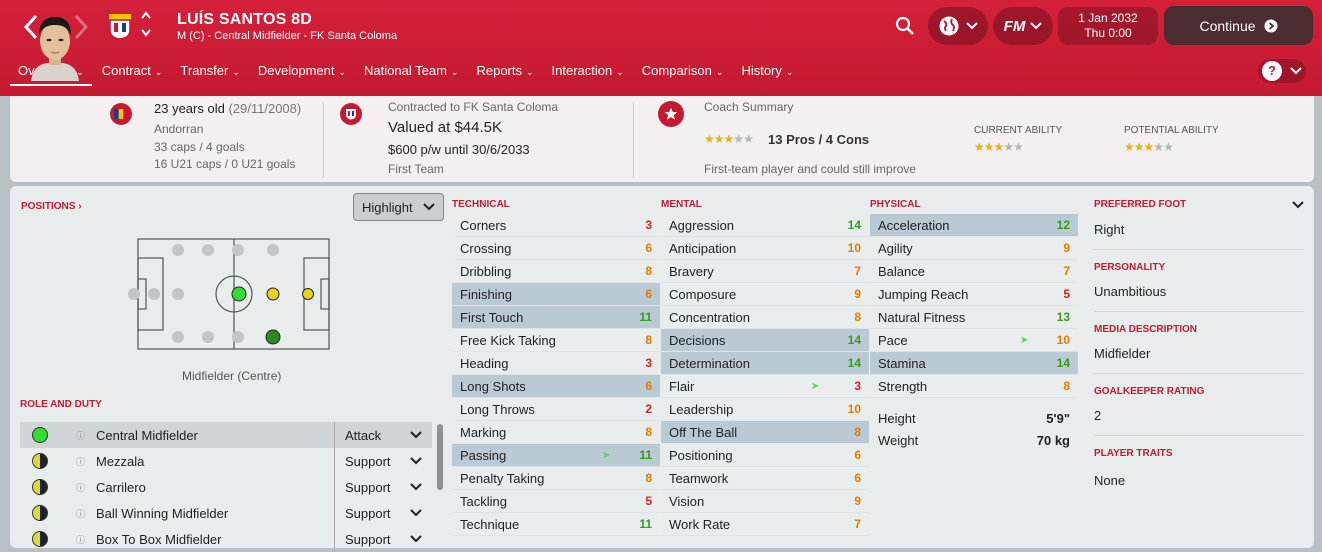  I want to click on game-date-button: 1 Jan 2032 Thu 0:00, so click(1108, 26).